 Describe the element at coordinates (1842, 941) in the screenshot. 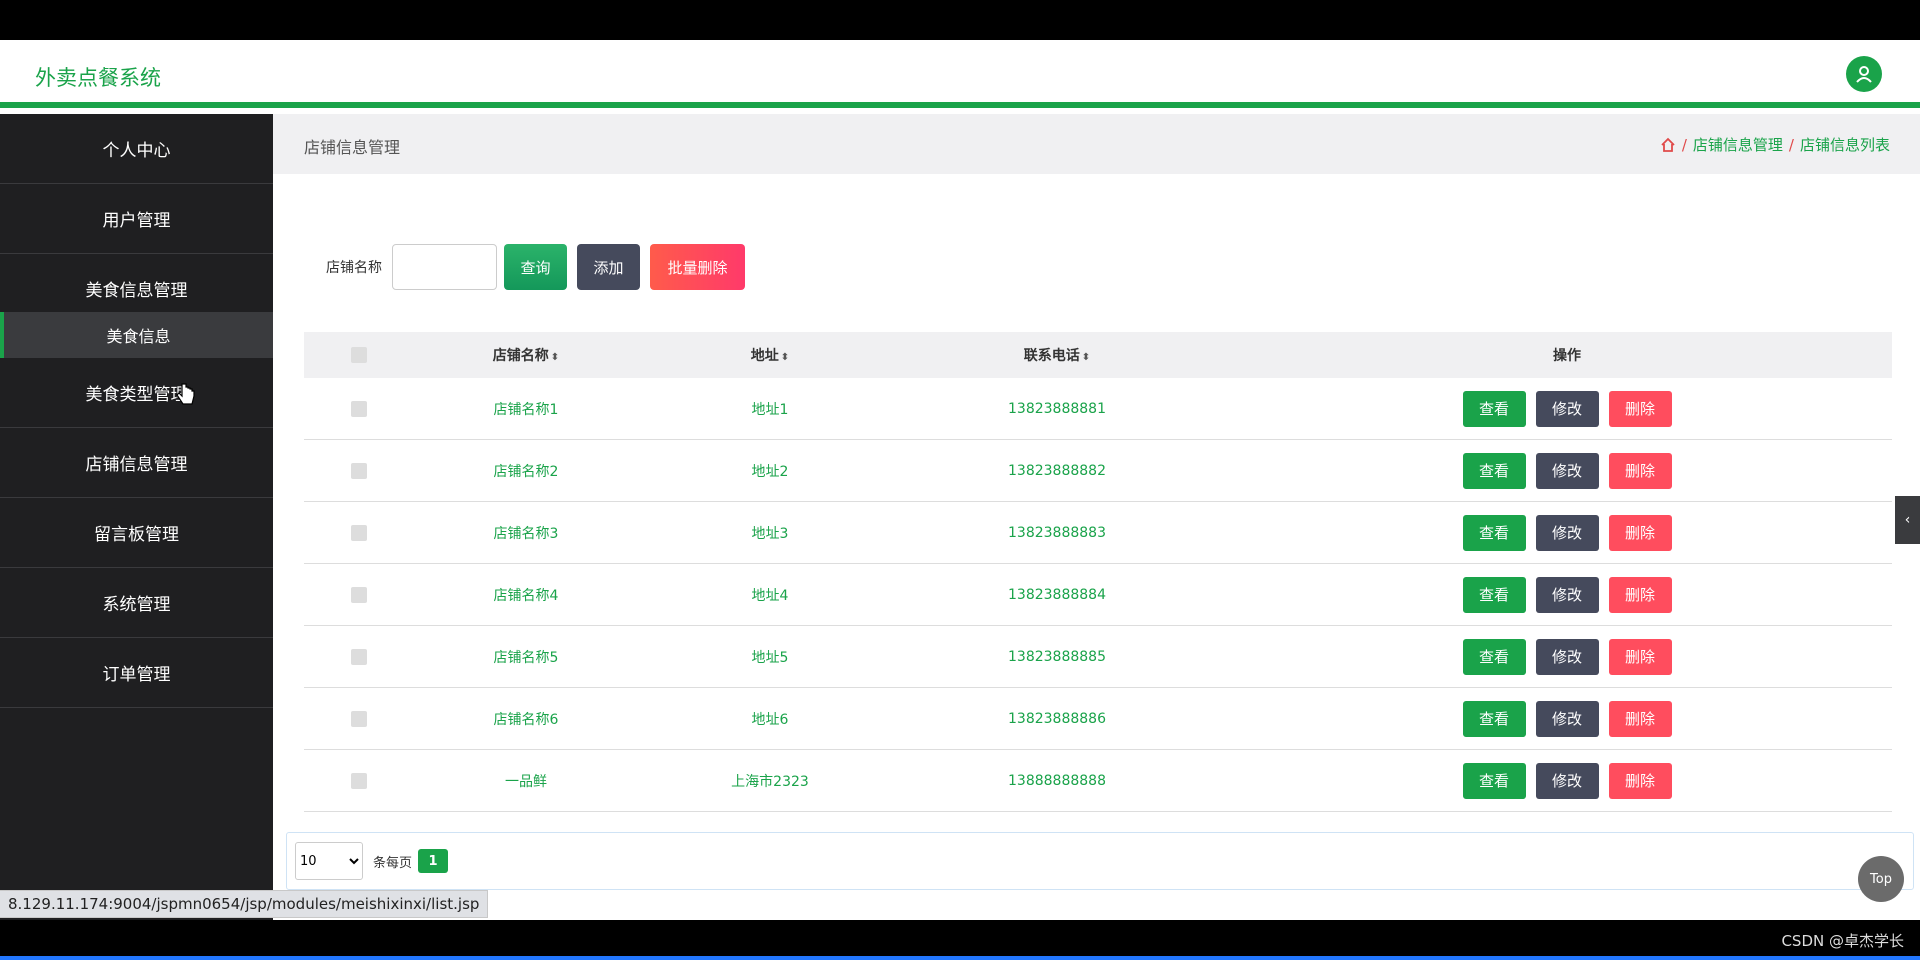

I see `watermark: CSDN @卓杰学长` at that location.